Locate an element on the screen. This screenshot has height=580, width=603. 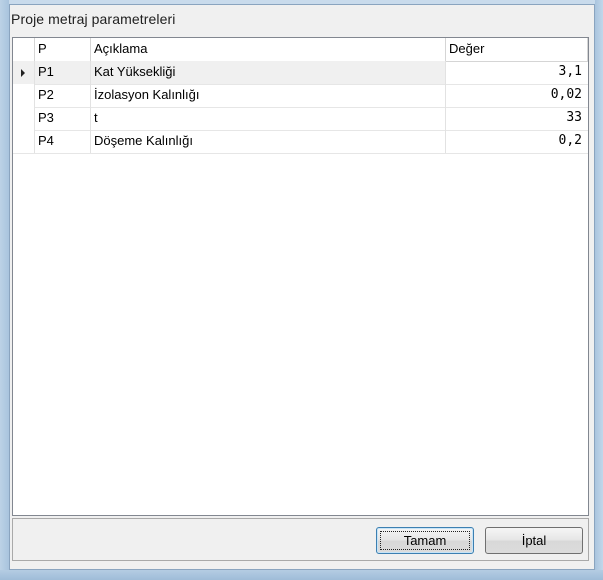
cell-aciklama: İzolasyon Kalınlığı is located at coordinates (268, 95).